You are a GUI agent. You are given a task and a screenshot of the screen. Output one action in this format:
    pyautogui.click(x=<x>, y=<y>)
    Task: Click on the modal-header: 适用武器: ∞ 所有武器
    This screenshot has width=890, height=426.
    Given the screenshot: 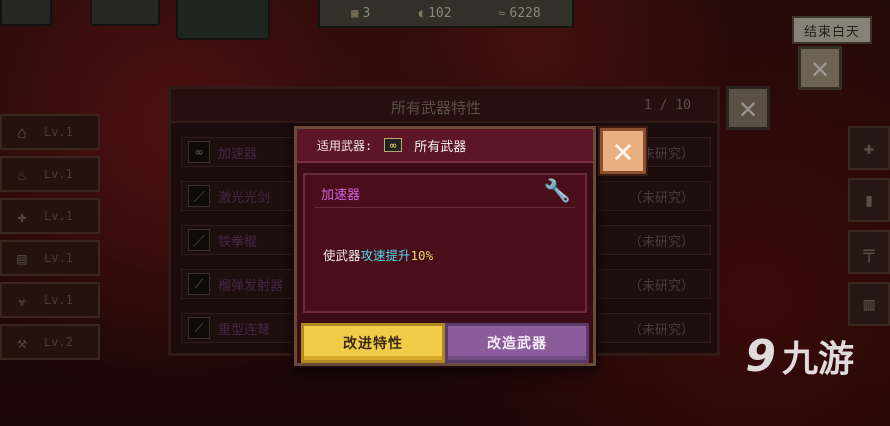 What is the action you would take?
    pyautogui.click(x=445, y=146)
    